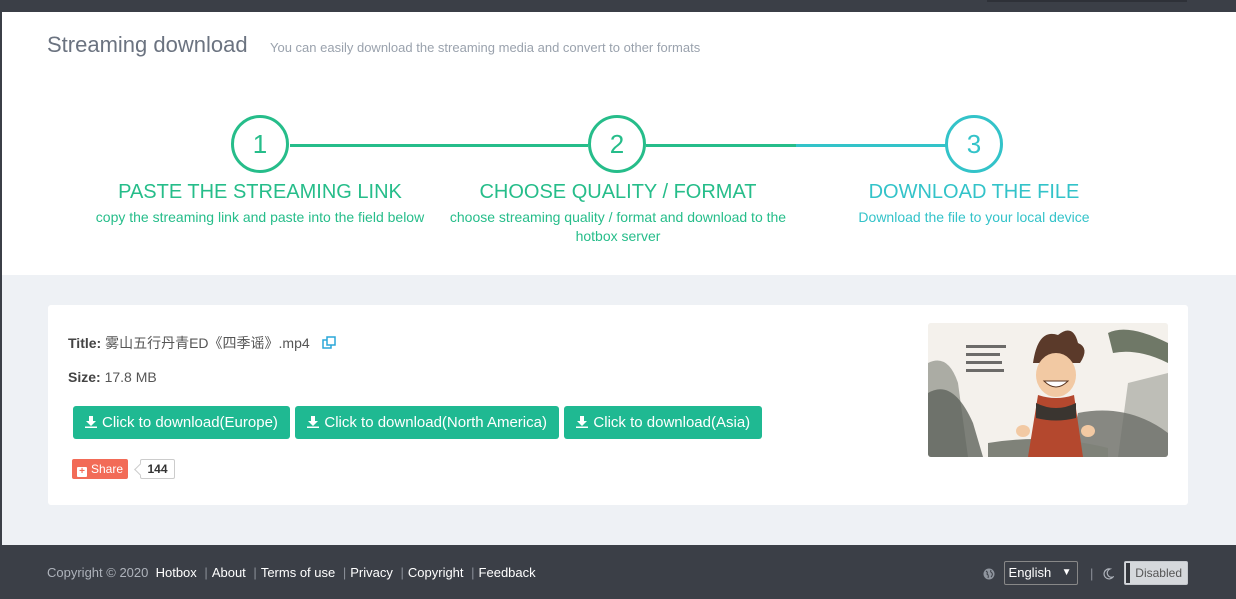 This screenshot has width=1236, height=599. I want to click on share-count: 144, so click(157, 469).